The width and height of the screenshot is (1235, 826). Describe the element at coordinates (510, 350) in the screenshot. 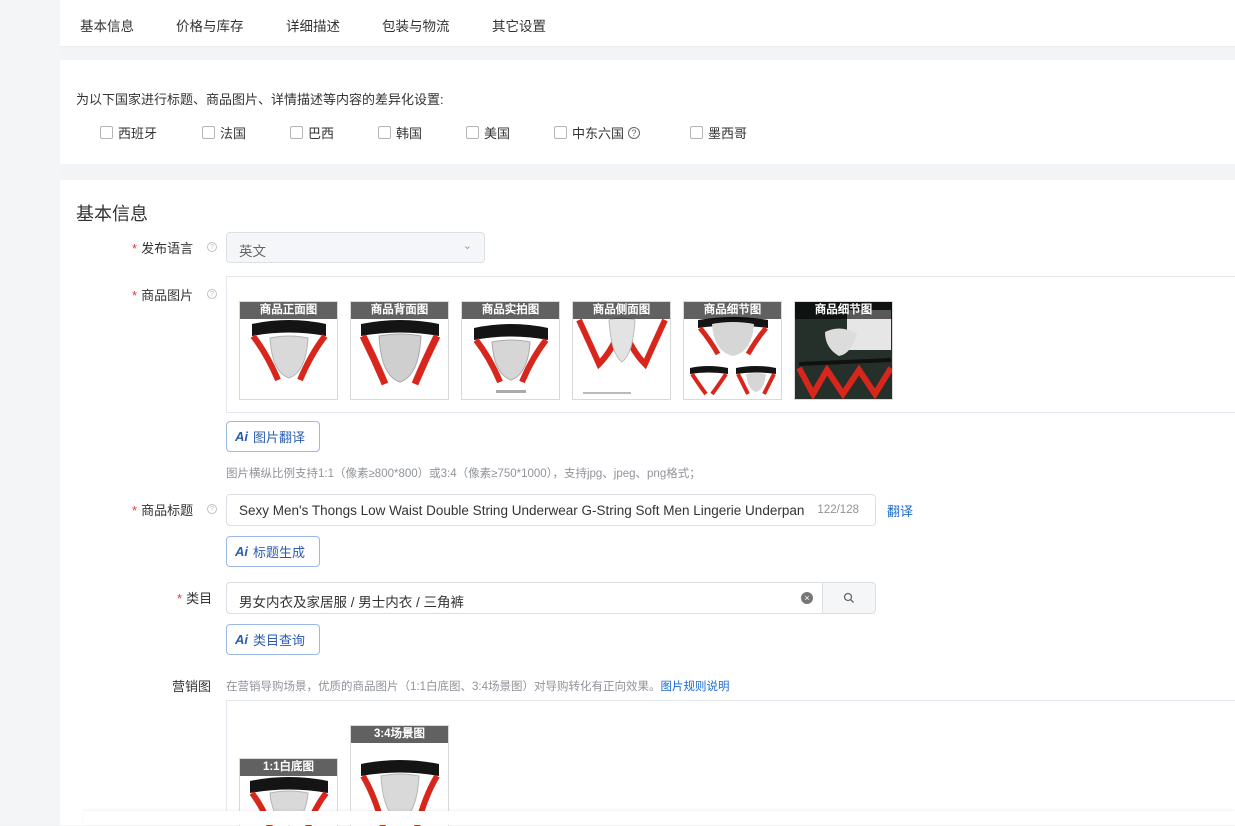

I see `image-real: 商品实拍图` at that location.